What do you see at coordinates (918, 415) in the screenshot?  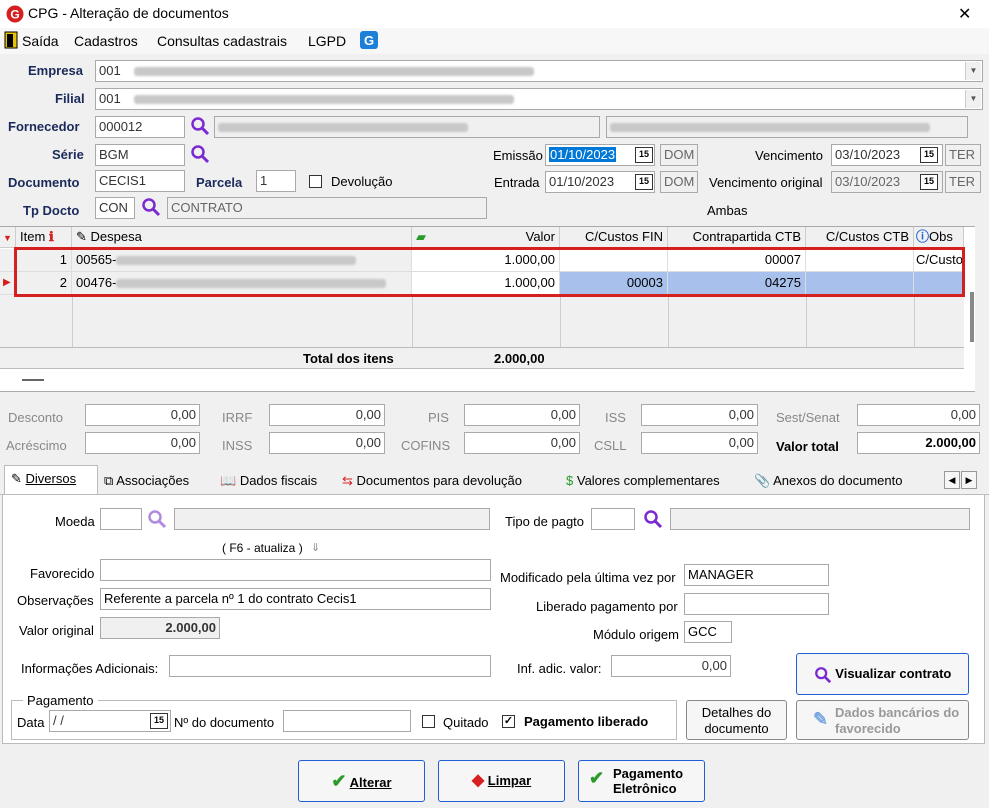 I see `sest-input: 0,00` at bounding box center [918, 415].